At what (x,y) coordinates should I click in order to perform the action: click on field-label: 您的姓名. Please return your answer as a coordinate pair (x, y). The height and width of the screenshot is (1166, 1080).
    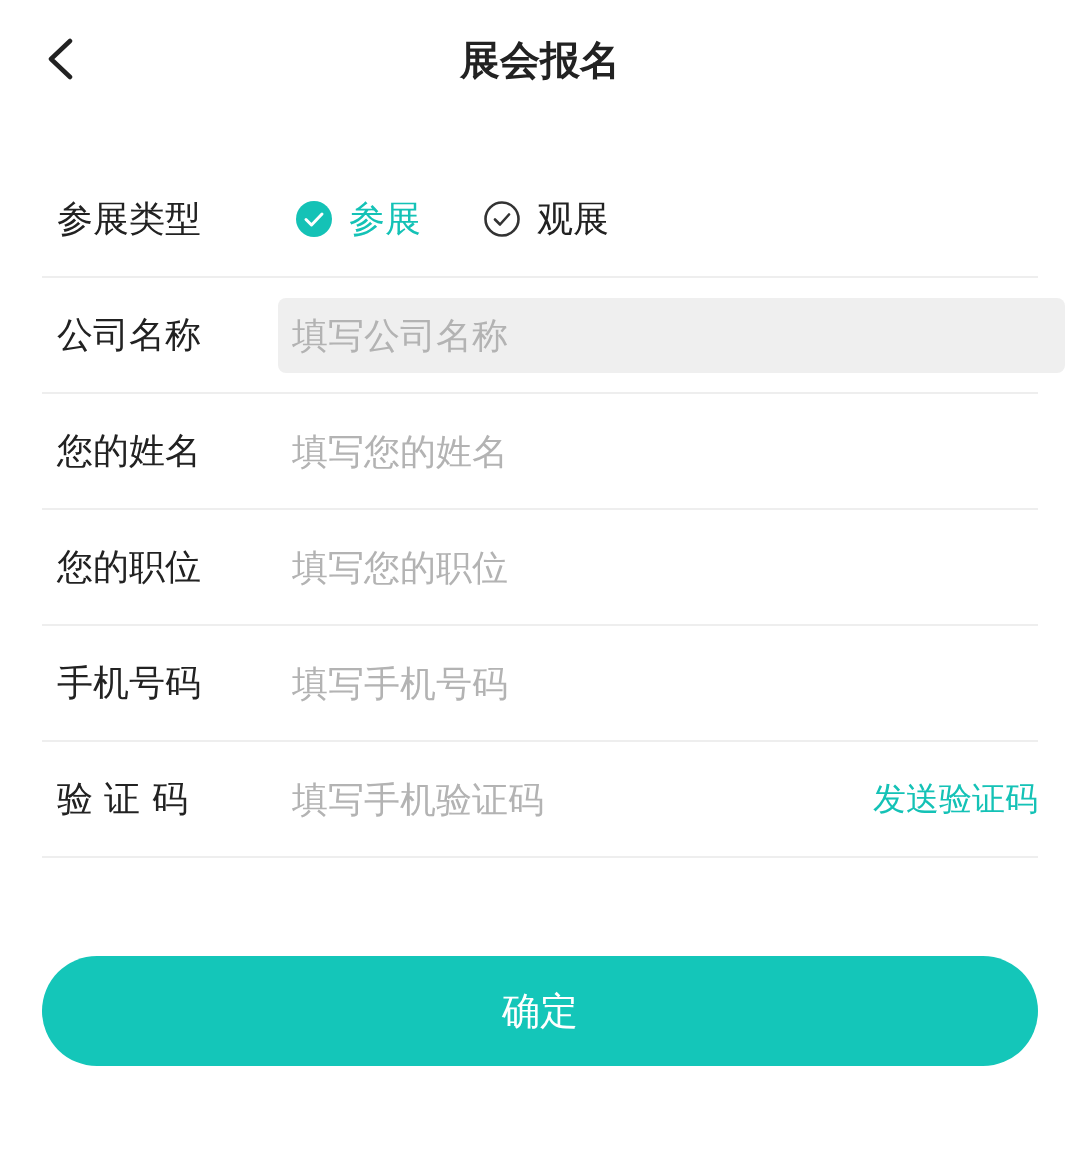
    Looking at the image, I should click on (129, 450).